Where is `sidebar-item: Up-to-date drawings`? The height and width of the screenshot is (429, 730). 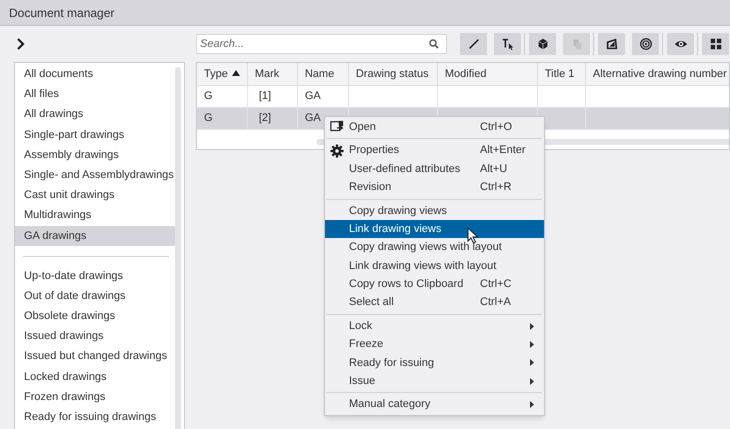 sidebar-item: Up-to-date drawings is located at coordinates (96, 276).